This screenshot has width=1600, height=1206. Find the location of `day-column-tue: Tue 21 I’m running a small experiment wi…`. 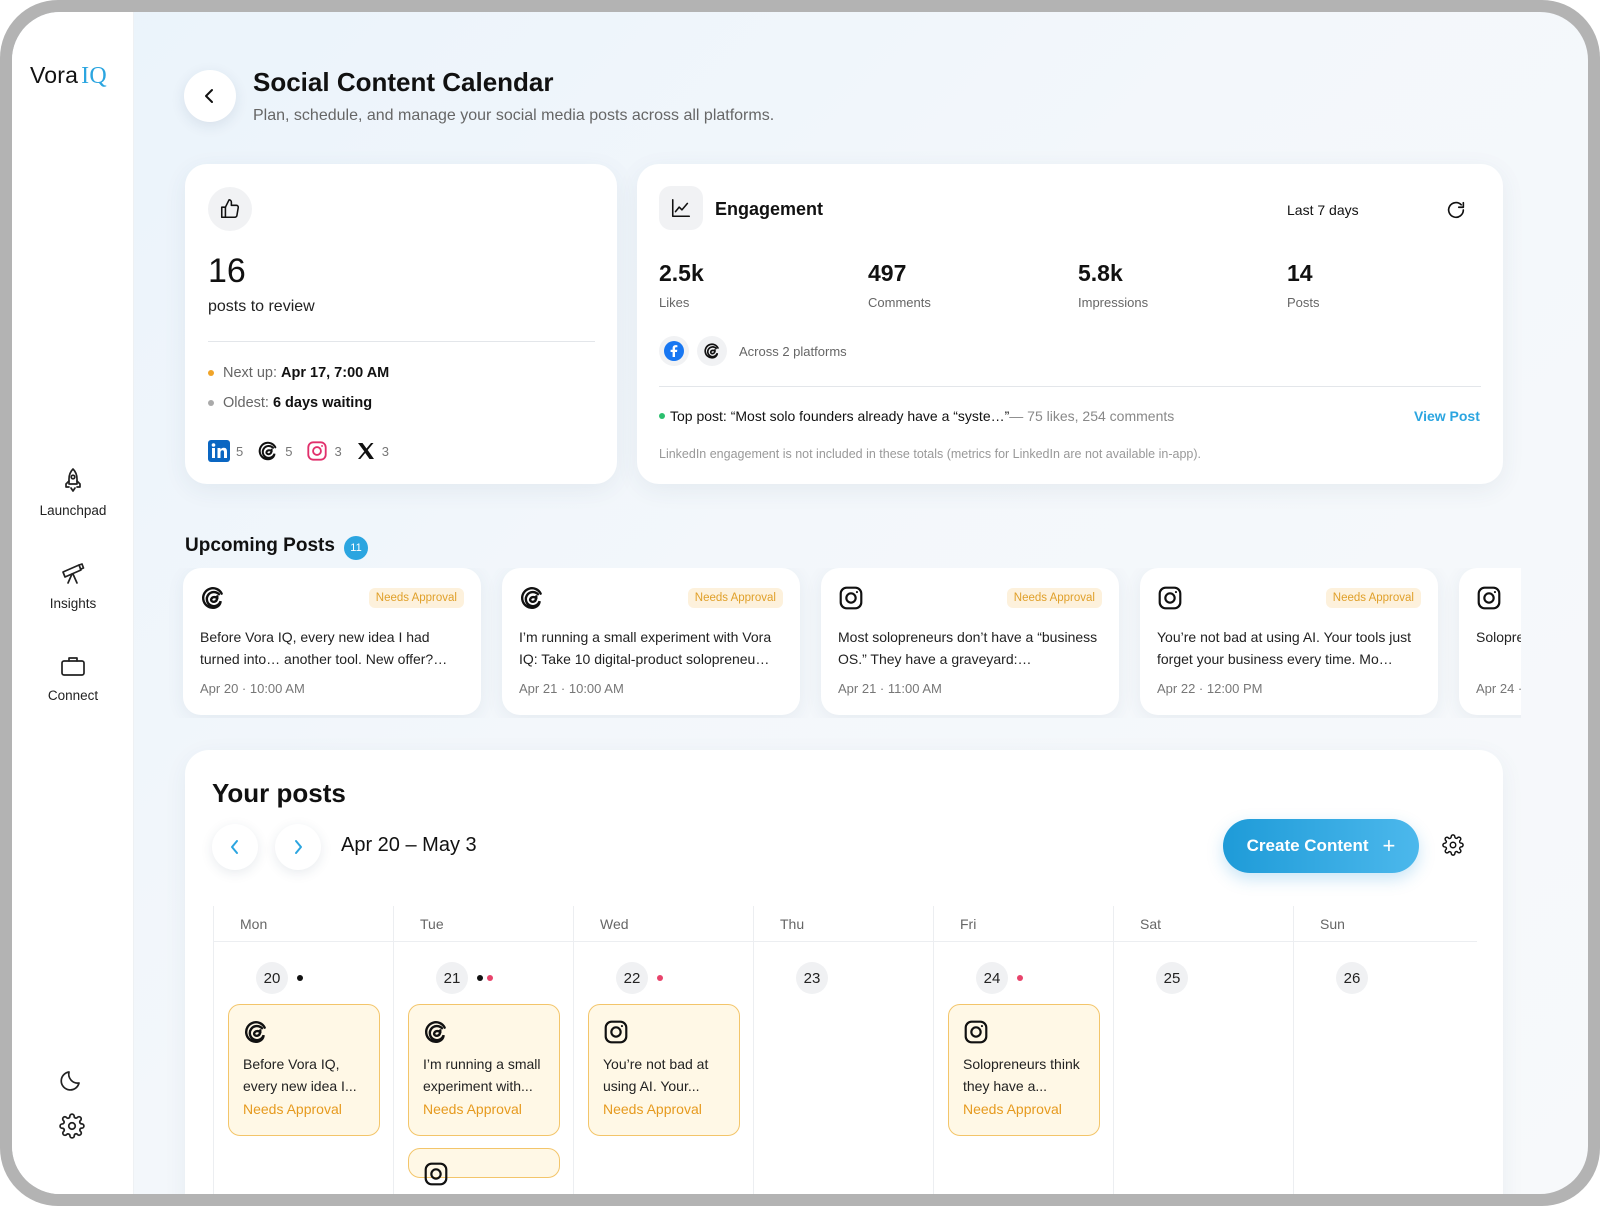

day-column-tue: Tue 21 I’m running a small experiment wi… is located at coordinates (483, 1050).